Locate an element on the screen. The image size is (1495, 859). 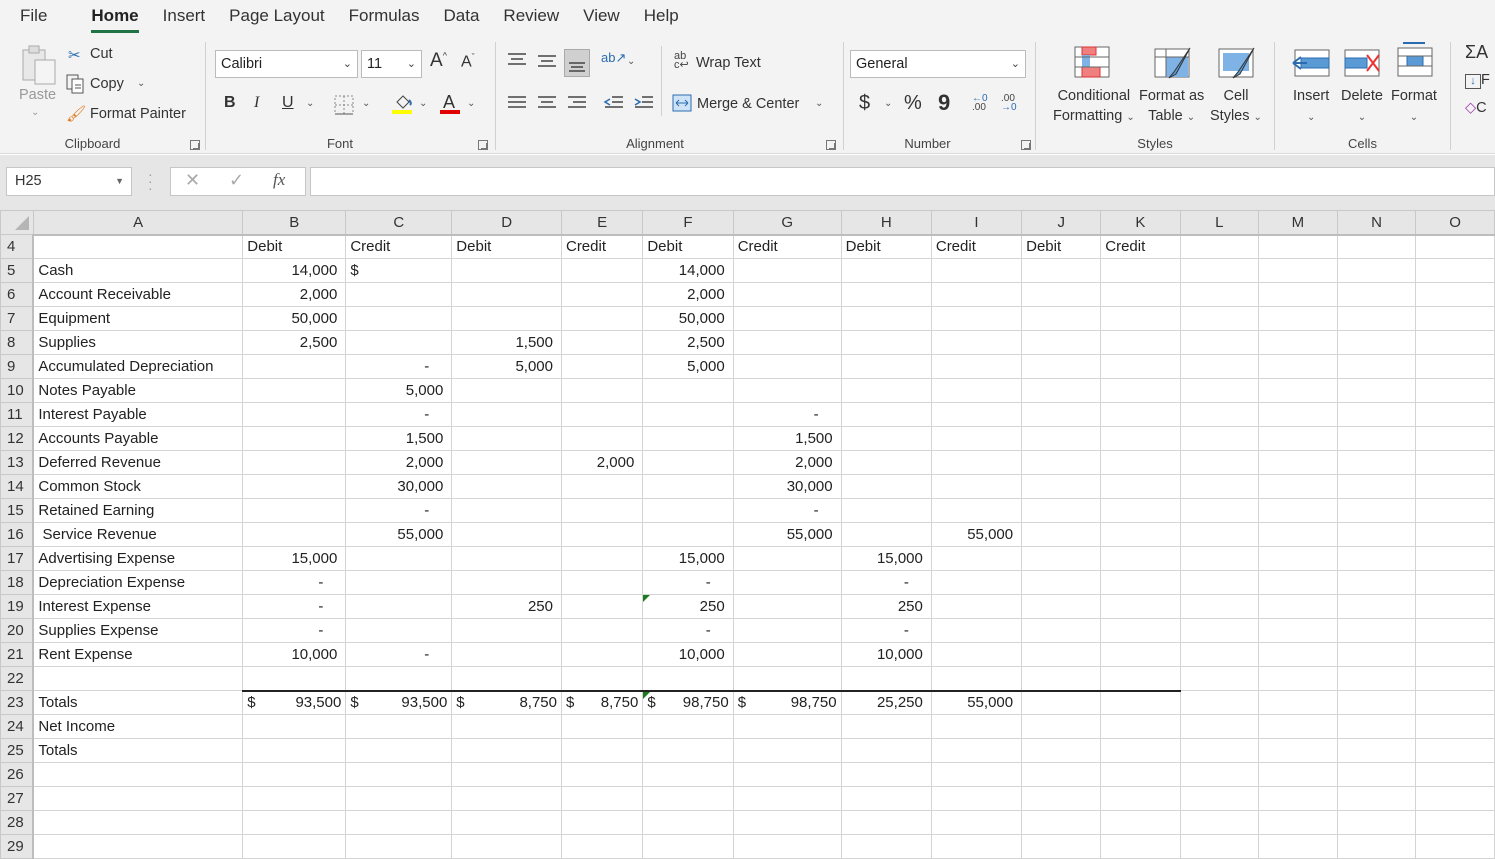
cell-o12 is located at coordinates (1455, 438).